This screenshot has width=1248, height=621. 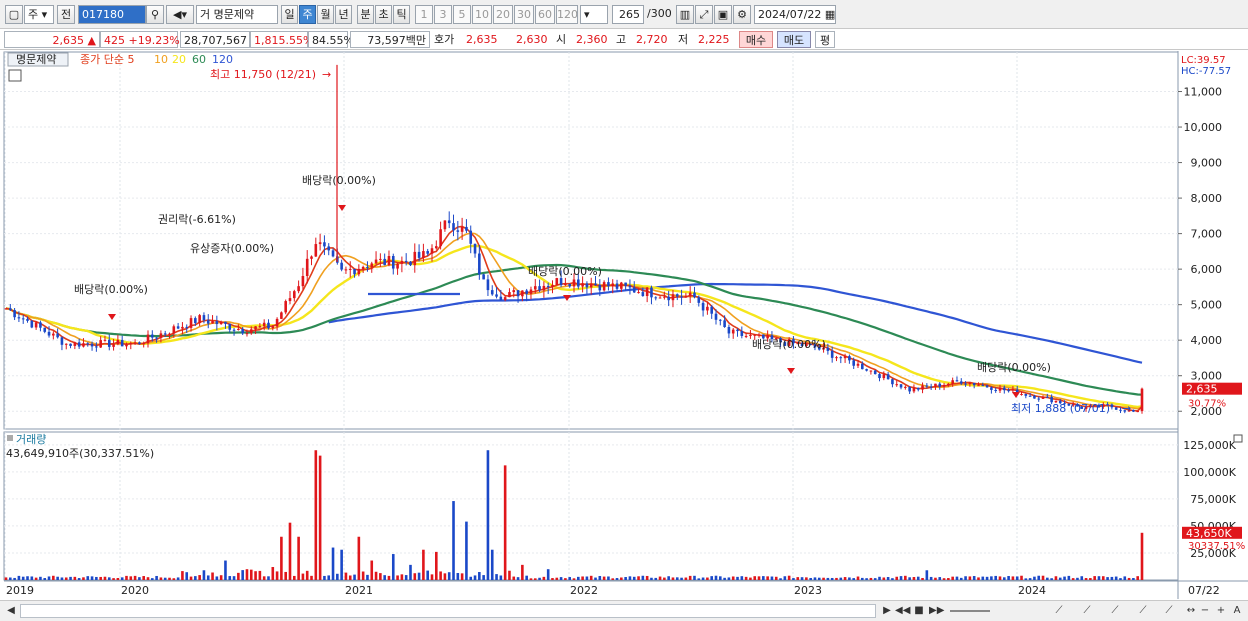 I want to click on interval-3: 3, so click(x=443, y=14).